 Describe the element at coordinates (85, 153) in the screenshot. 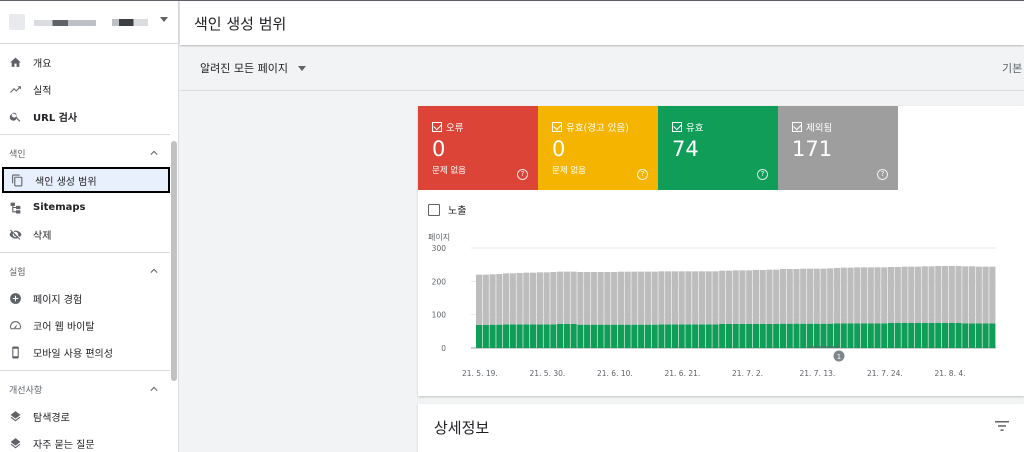

I see `section-header-index: 색인` at that location.